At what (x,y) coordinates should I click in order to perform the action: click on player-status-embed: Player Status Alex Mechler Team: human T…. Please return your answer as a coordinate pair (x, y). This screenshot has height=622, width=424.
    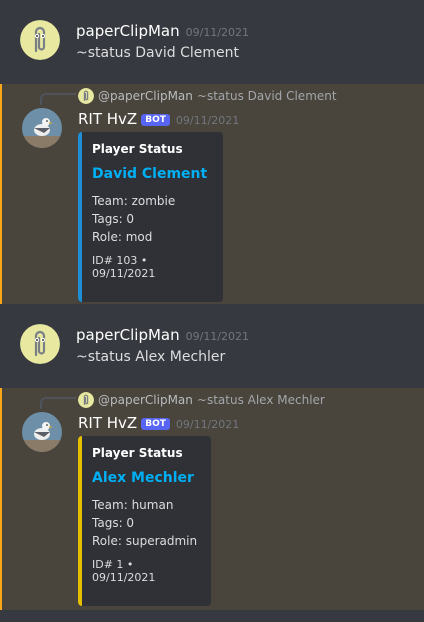
    Looking at the image, I should click on (144, 521).